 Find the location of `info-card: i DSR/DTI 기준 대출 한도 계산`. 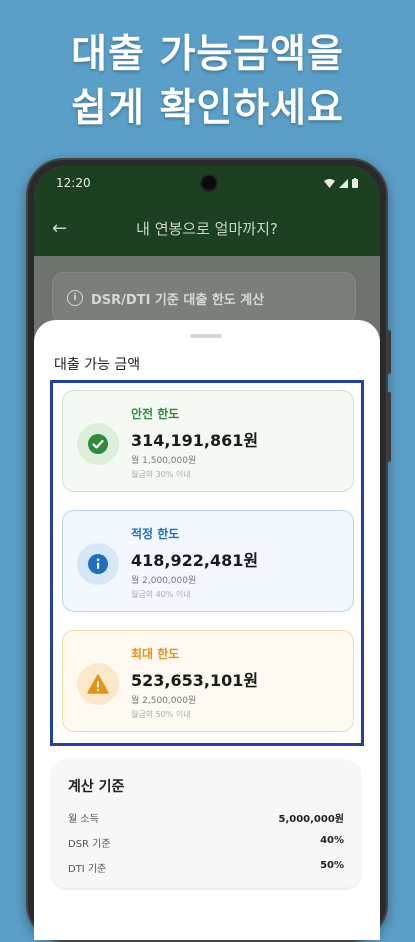

info-card: i DSR/DTI 기준 대출 한도 계산 is located at coordinates (204, 298).